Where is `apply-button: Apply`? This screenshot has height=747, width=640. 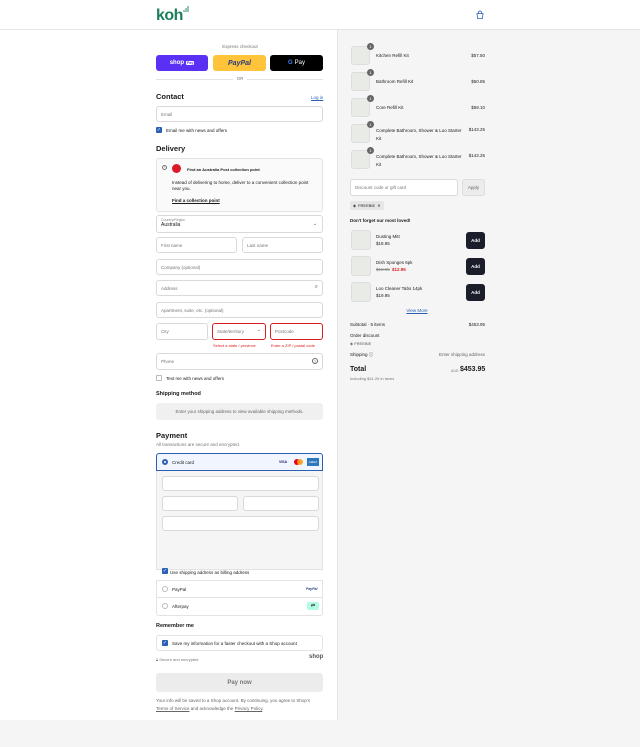 apply-button: Apply is located at coordinates (473, 187).